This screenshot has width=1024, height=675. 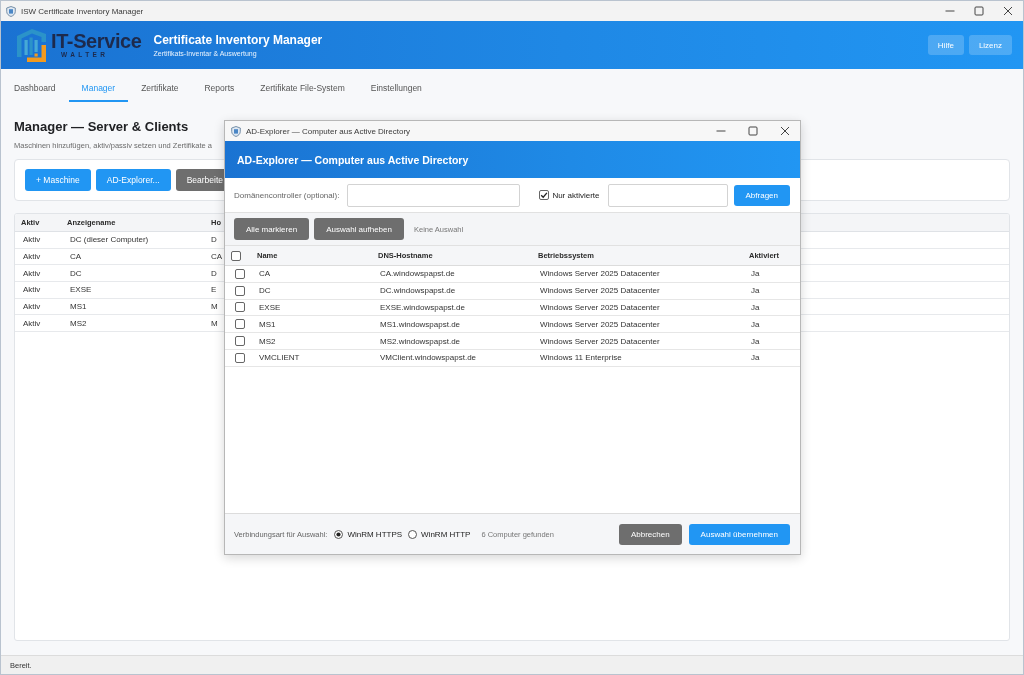 What do you see at coordinates (359, 229) in the screenshot?
I see `selection-button: Auswahl aufheben` at bounding box center [359, 229].